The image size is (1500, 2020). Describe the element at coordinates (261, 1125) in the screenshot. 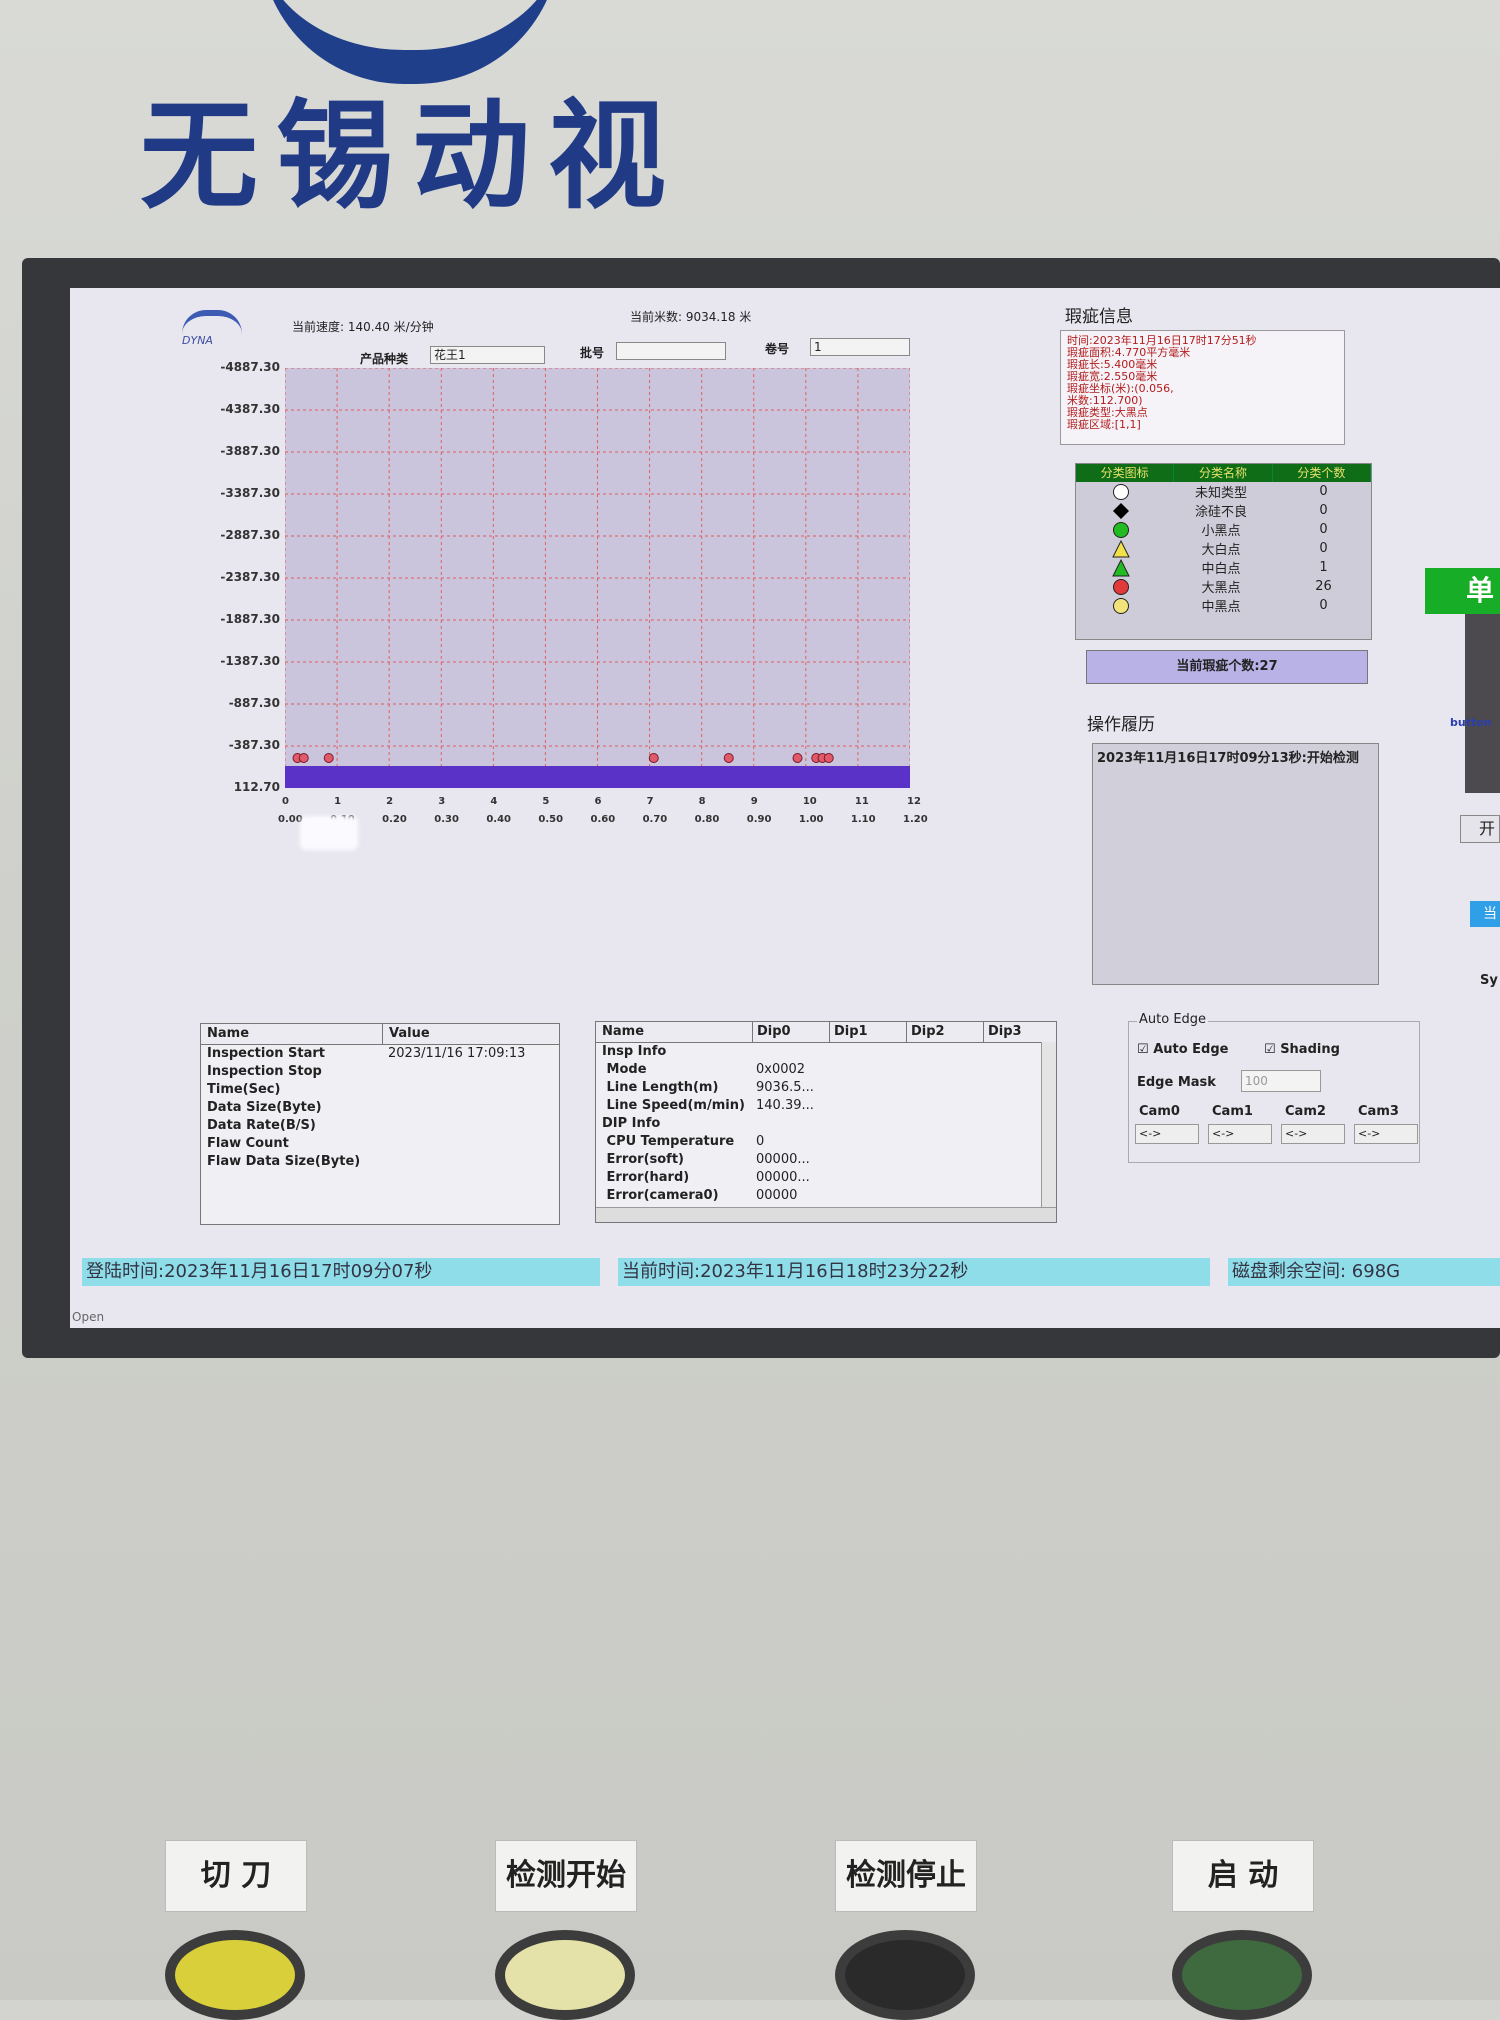

I see `inspection-name: Data Rate(B/S)` at that location.